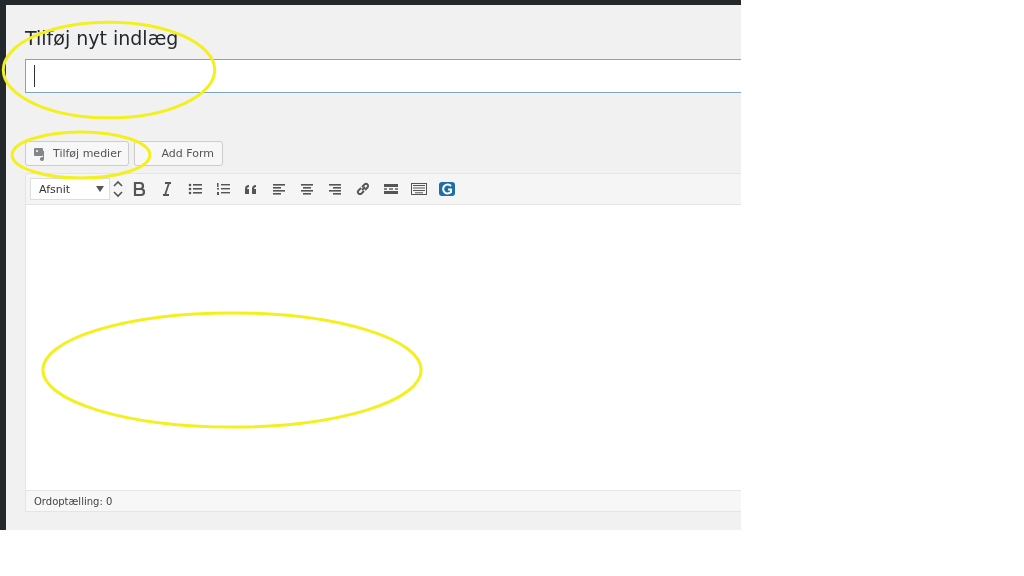 The height and width of the screenshot is (576, 1024). Describe the element at coordinates (335, 189) in the screenshot. I see `align-right-icon` at that location.